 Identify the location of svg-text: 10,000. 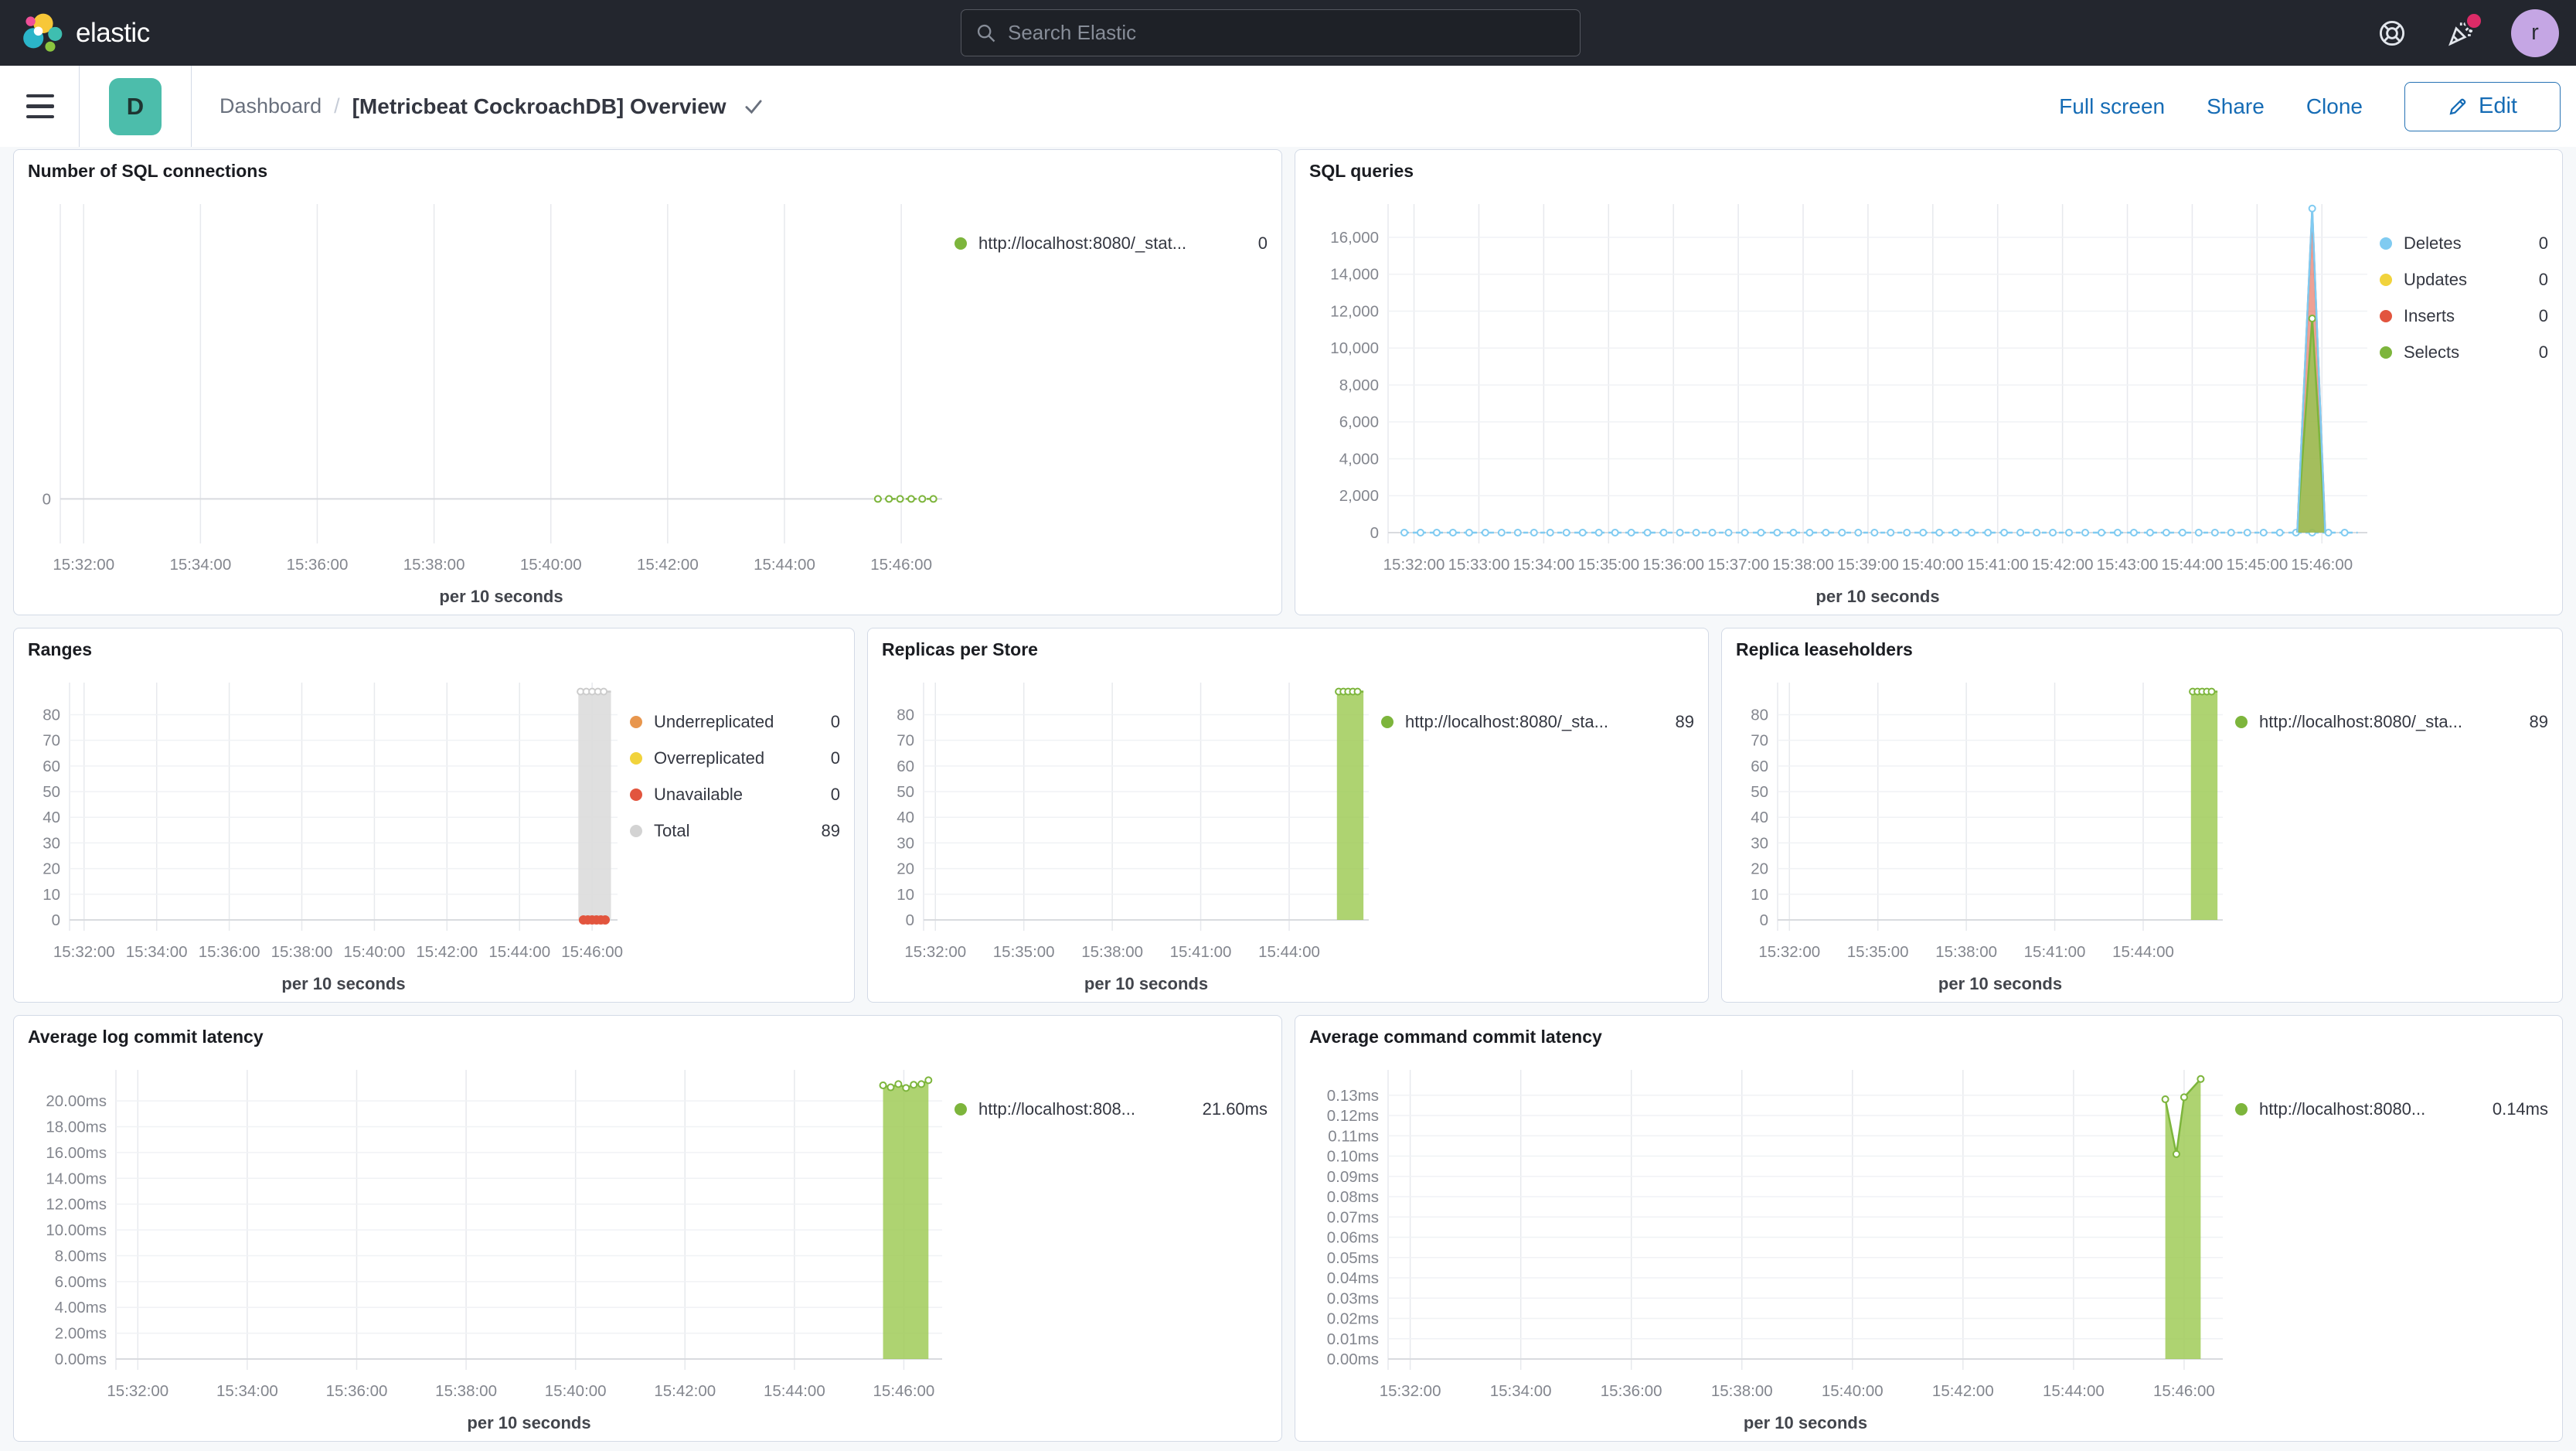
(1354, 348).